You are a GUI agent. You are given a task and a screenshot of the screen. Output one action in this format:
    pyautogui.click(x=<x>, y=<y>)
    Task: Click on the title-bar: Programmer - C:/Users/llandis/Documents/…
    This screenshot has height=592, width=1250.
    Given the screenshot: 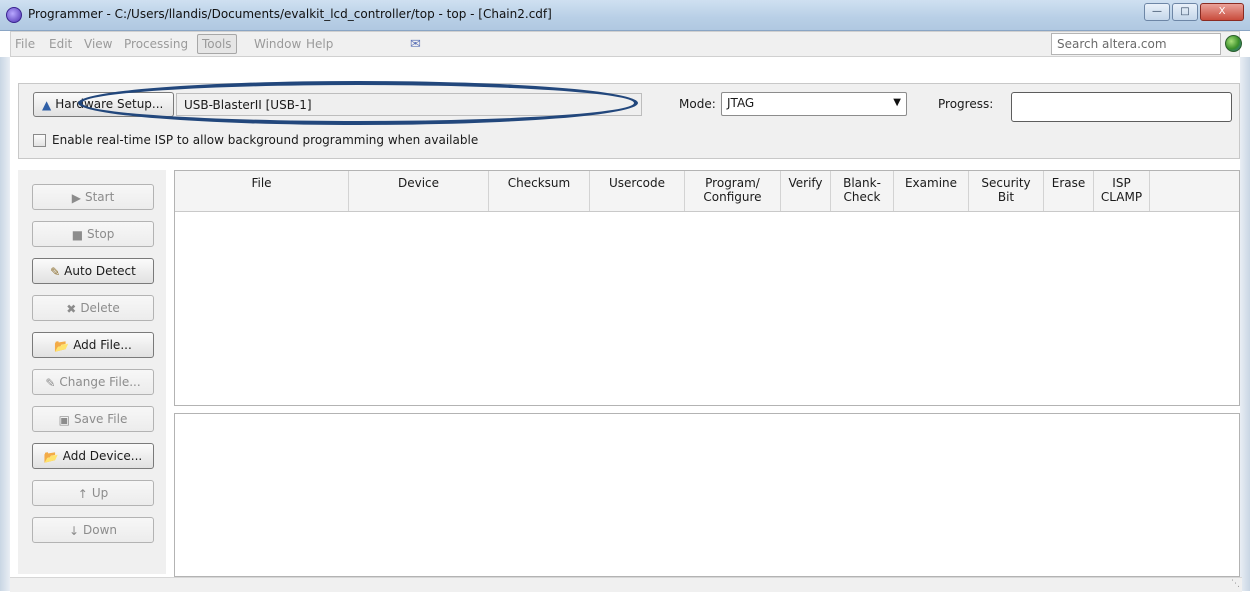 What is the action you would take?
    pyautogui.click(x=625, y=15)
    